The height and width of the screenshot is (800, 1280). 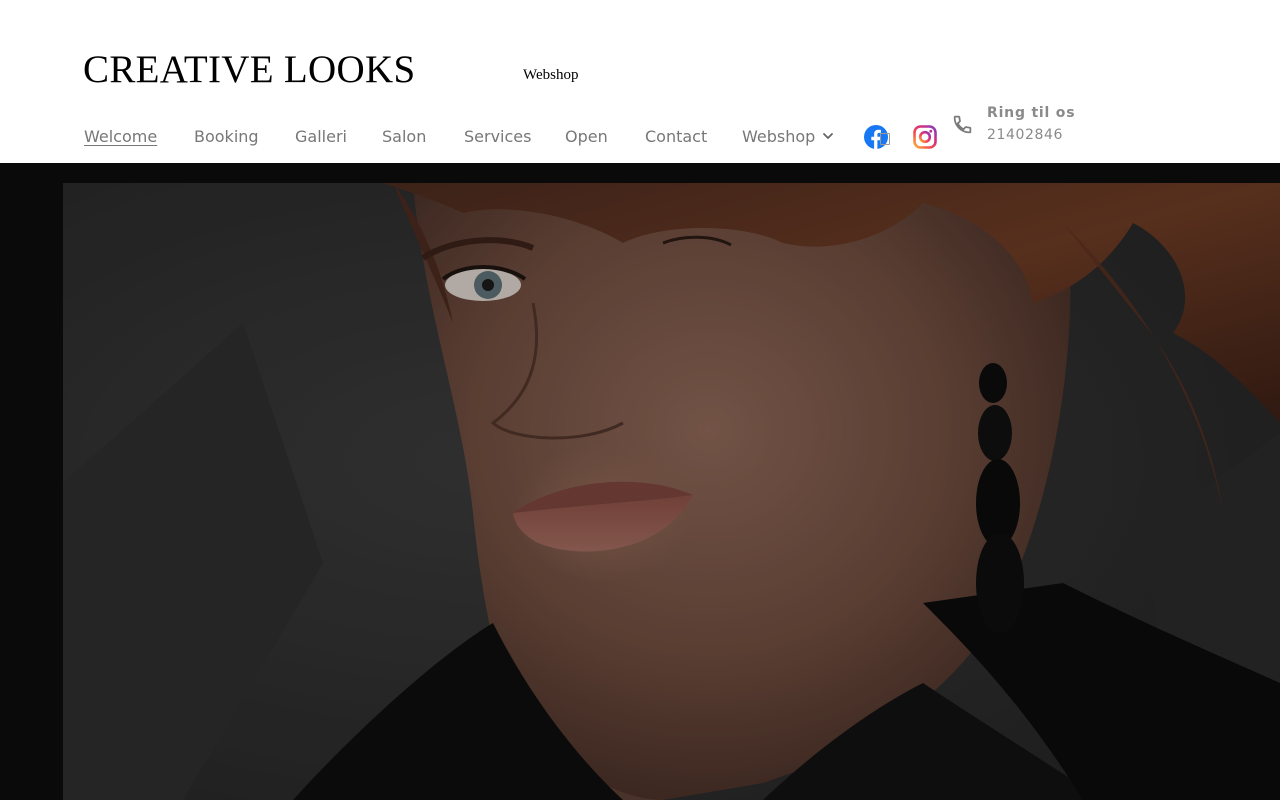 What do you see at coordinates (249, 70) in the screenshot?
I see `site-logo: CREATIVE LOOKS` at bounding box center [249, 70].